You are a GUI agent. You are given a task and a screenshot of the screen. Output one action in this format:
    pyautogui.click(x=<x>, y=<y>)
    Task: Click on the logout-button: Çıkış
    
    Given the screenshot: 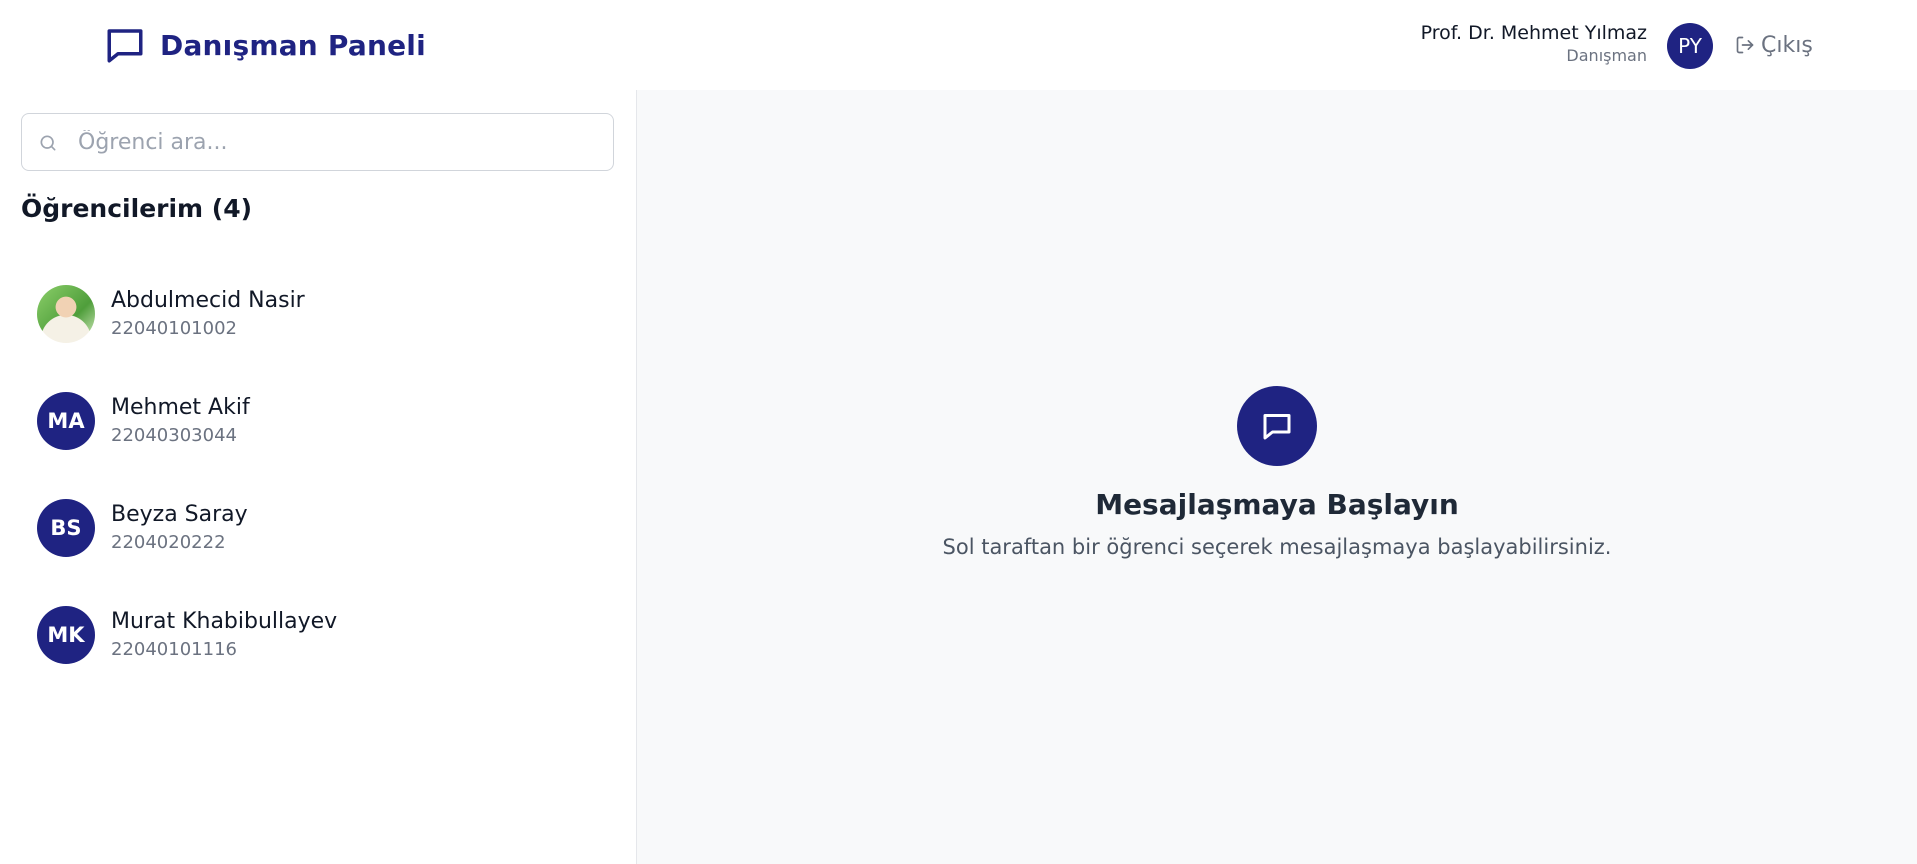 What is the action you would take?
    pyautogui.click(x=1774, y=45)
    